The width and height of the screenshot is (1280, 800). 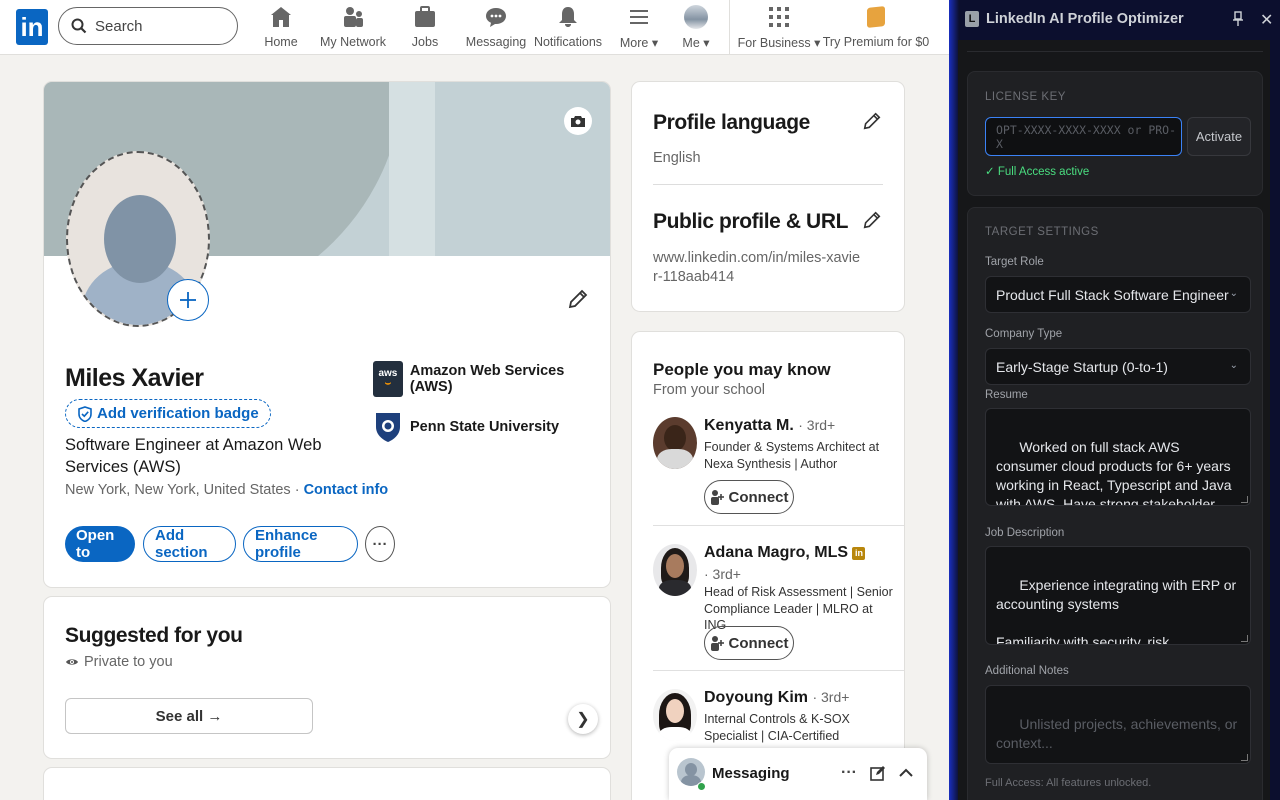 I want to click on person-name: Adana Magro, MLS in, so click(x=785, y=553).